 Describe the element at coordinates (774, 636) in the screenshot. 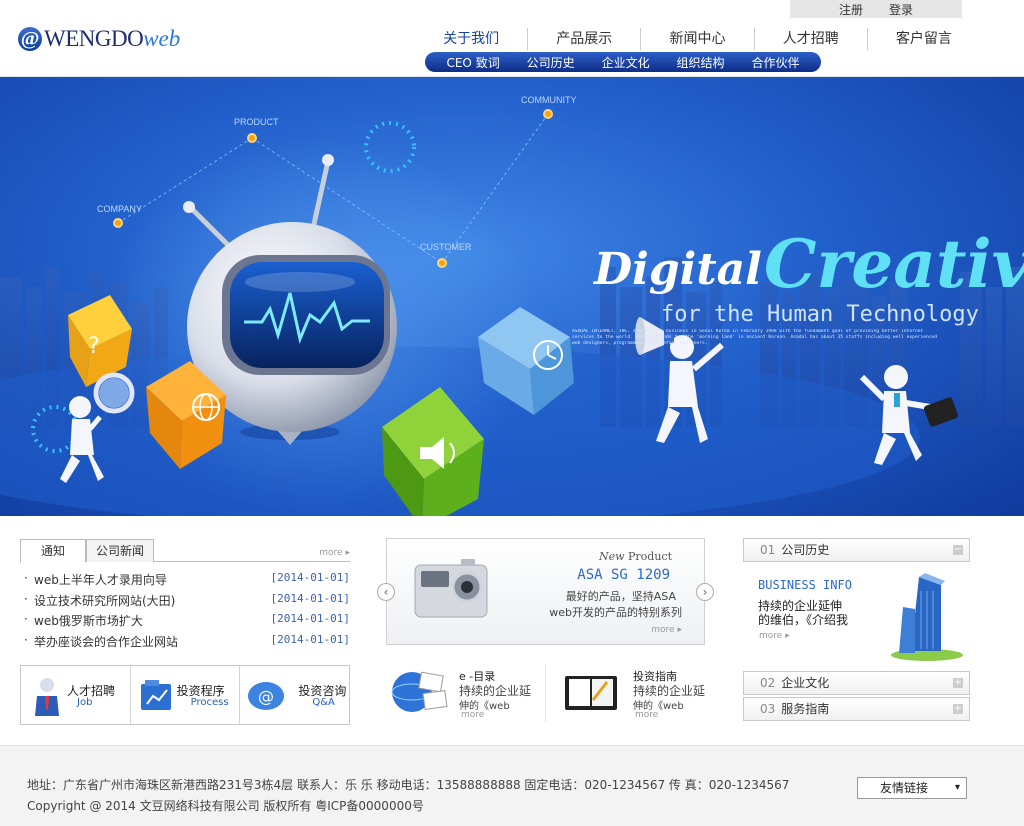

I see `business-more-link: more ▸` at that location.